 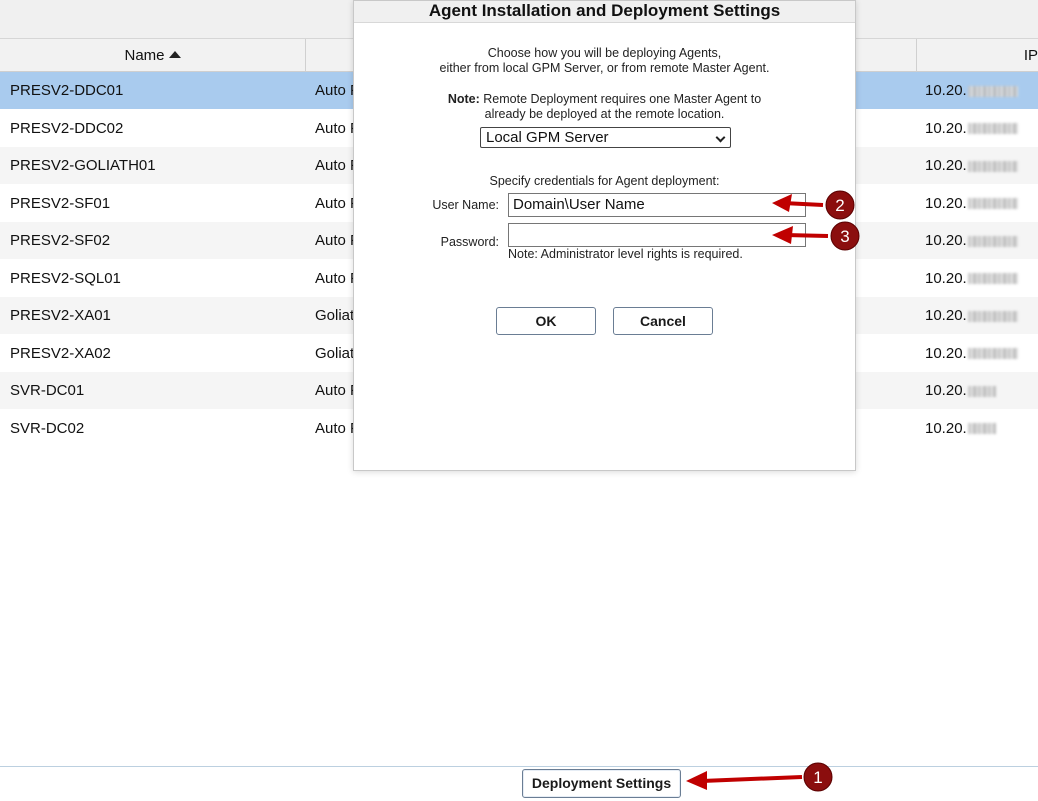 I want to click on column-header-ip-label: IP, so click(x=1030, y=55).